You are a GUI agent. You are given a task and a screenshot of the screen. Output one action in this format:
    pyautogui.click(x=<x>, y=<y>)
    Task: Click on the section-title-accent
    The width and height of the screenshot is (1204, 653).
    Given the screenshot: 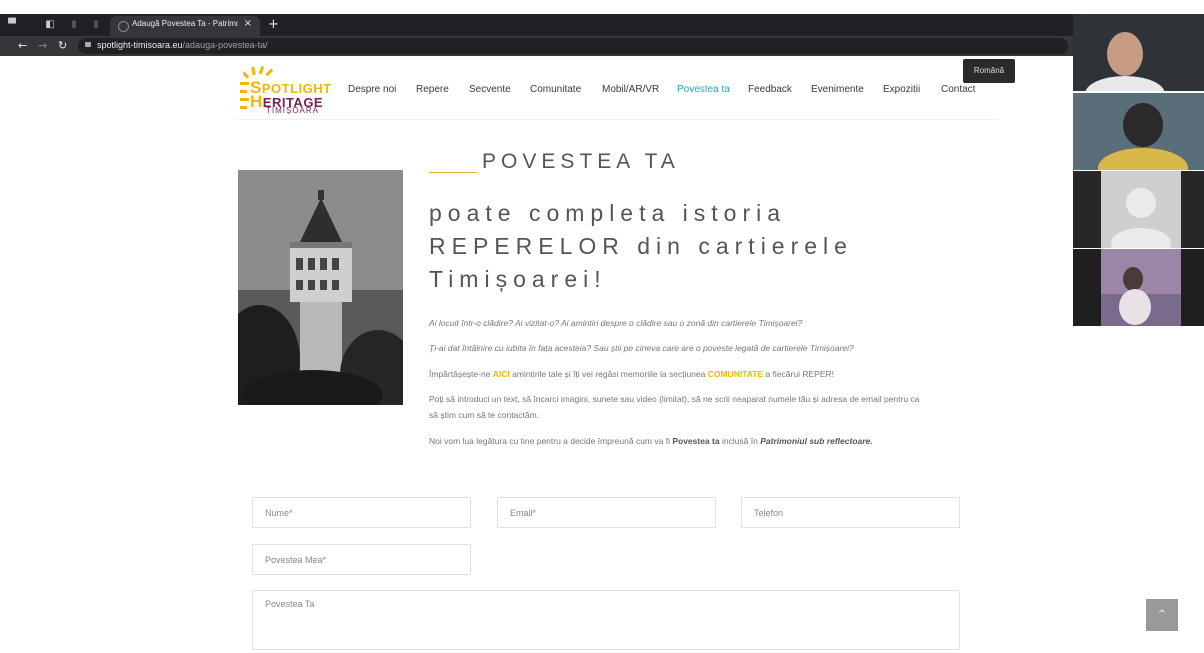 What is the action you would take?
    pyautogui.click(x=453, y=172)
    